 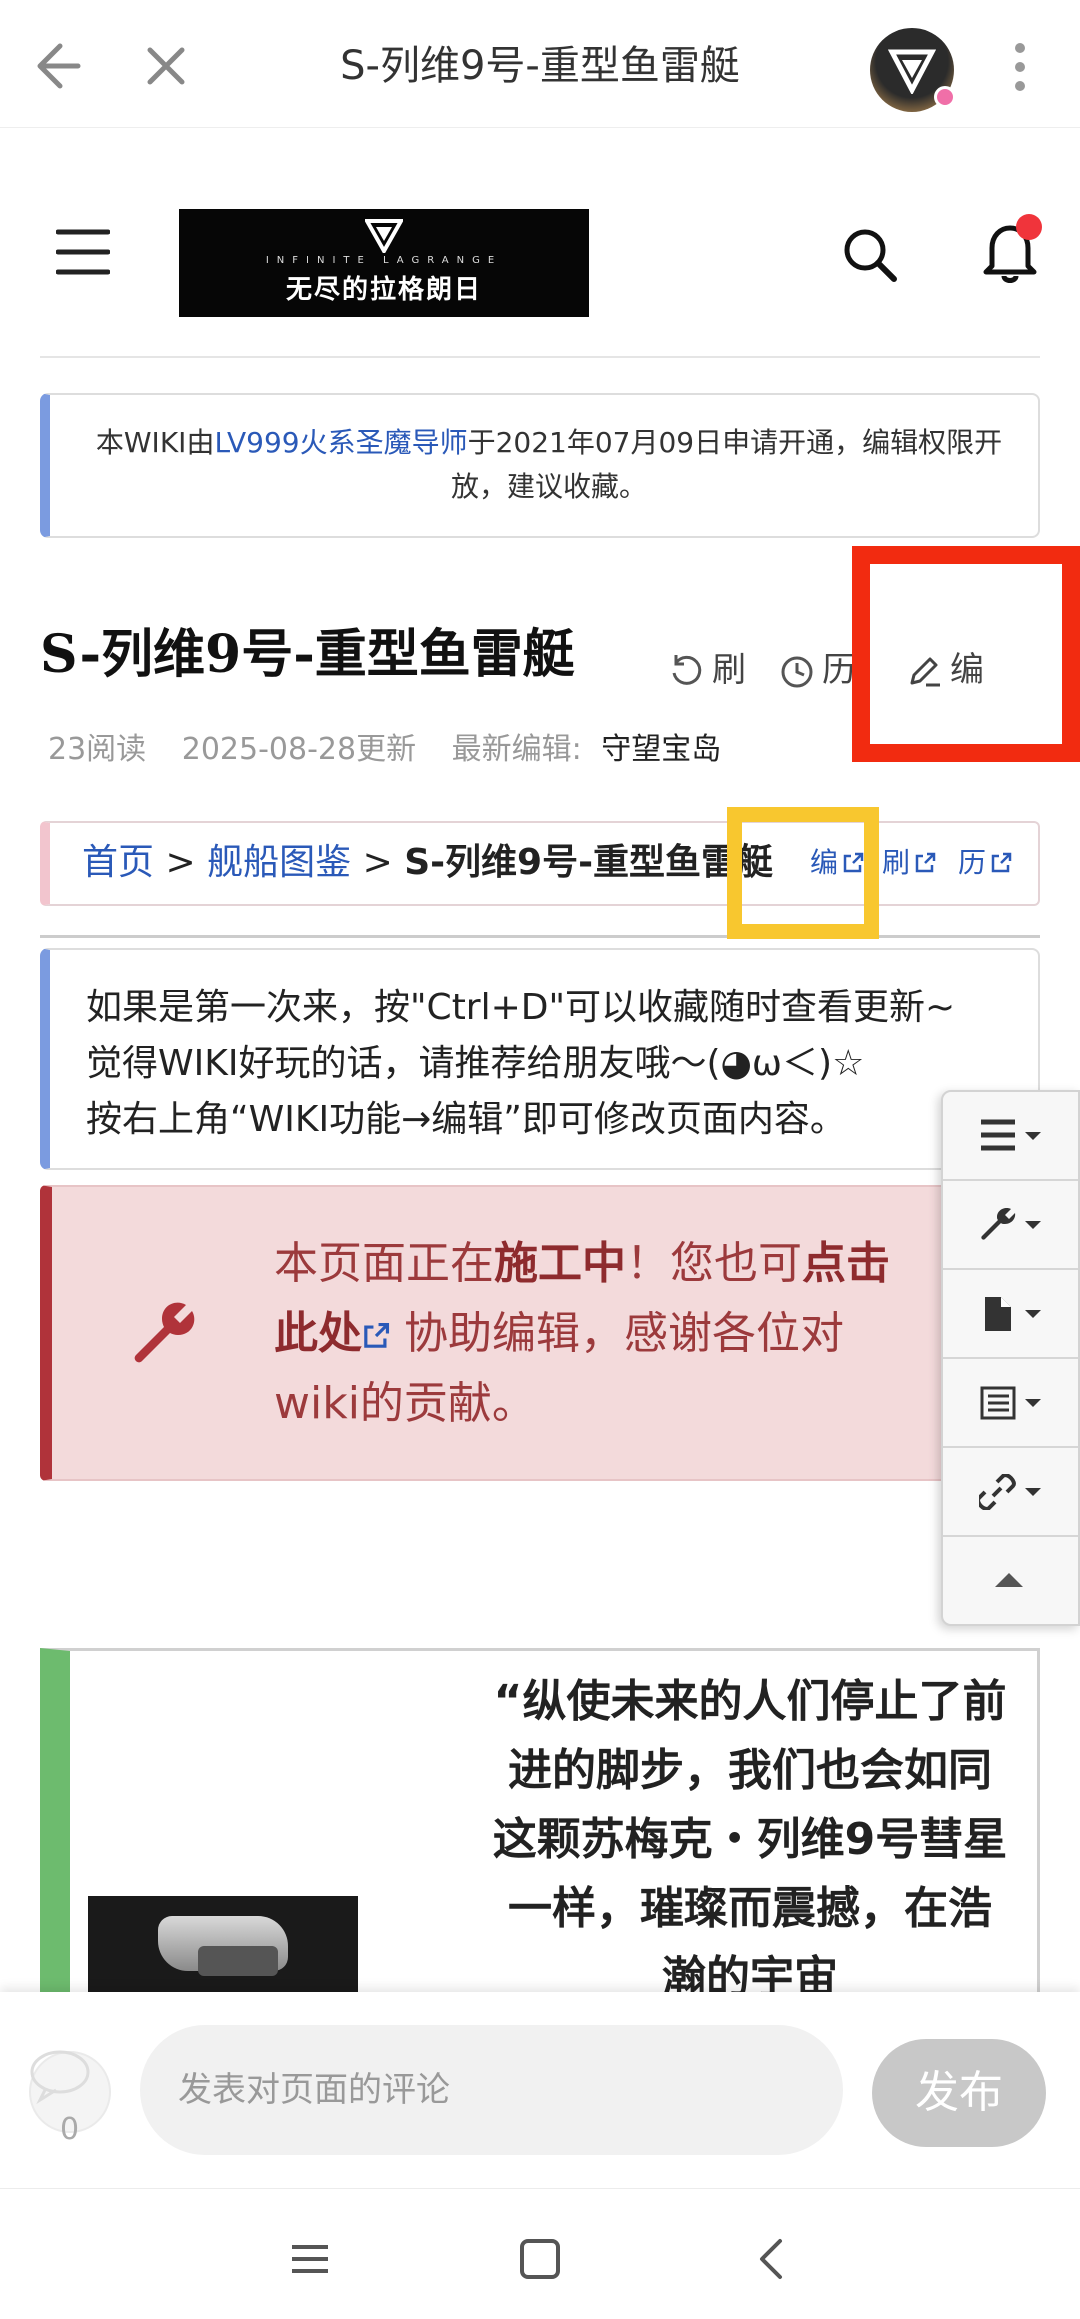 What do you see at coordinates (384, 260) in the screenshot?
I see `logo-subtitle: INFINITE LAGRANGE` at bounding box center [384, 260].